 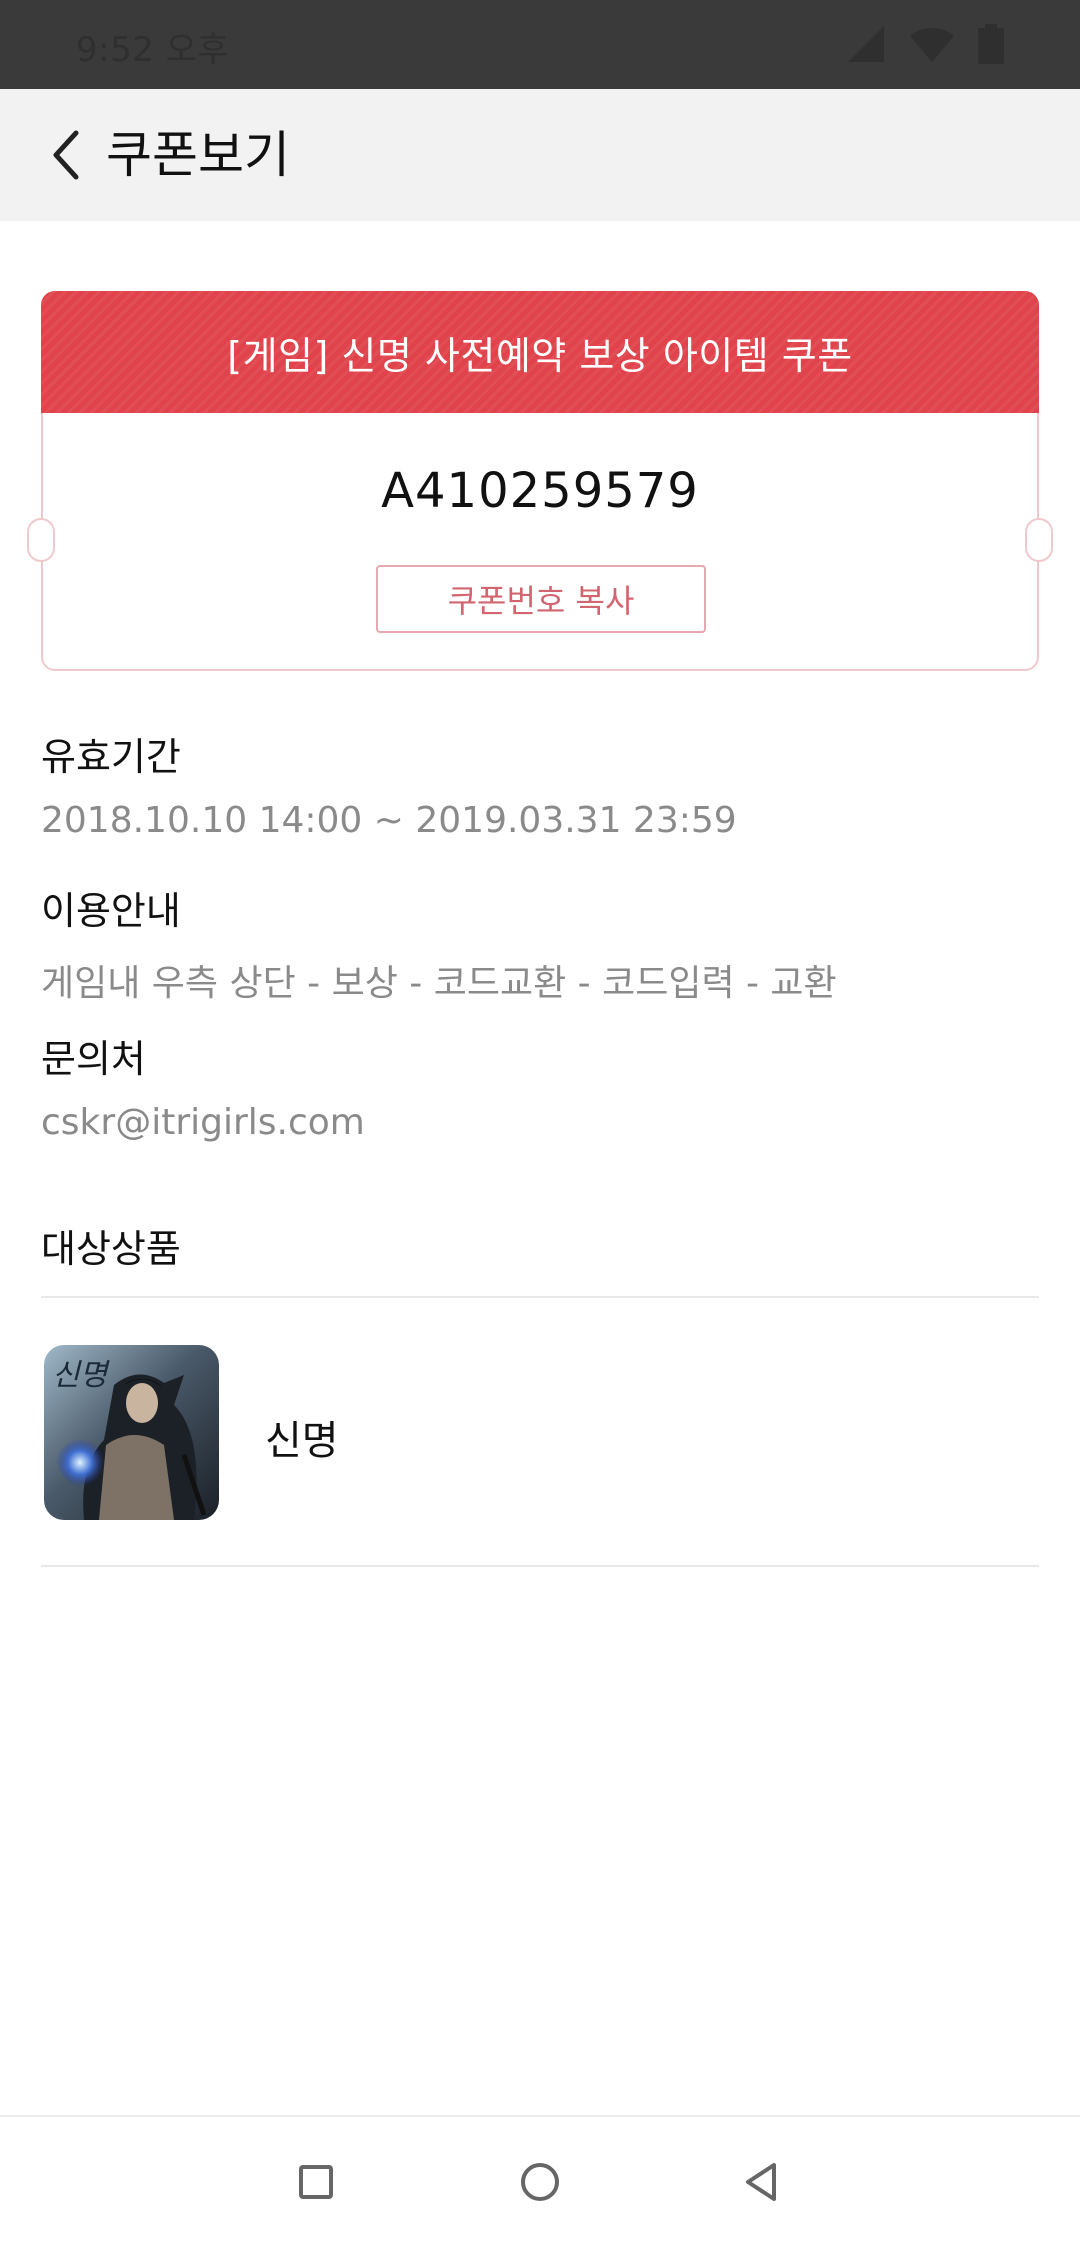 I want to click on contact-label: 문의처, so click(x=93, y=1059).